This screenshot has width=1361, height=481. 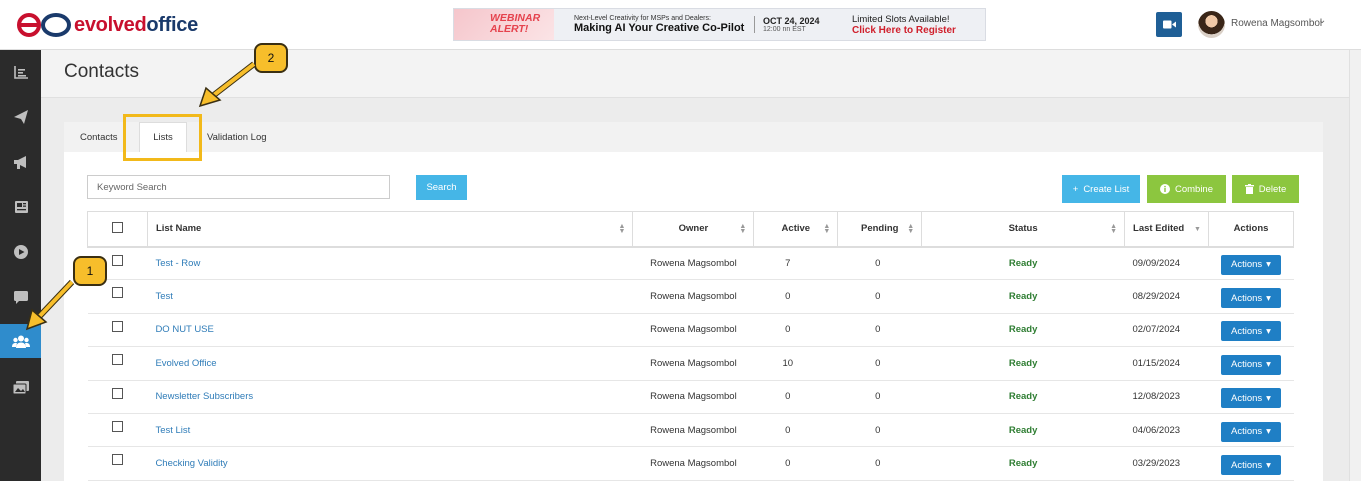 I want to click on last-edited-cell: 01/15/2024, so click(x=1166, y=363).